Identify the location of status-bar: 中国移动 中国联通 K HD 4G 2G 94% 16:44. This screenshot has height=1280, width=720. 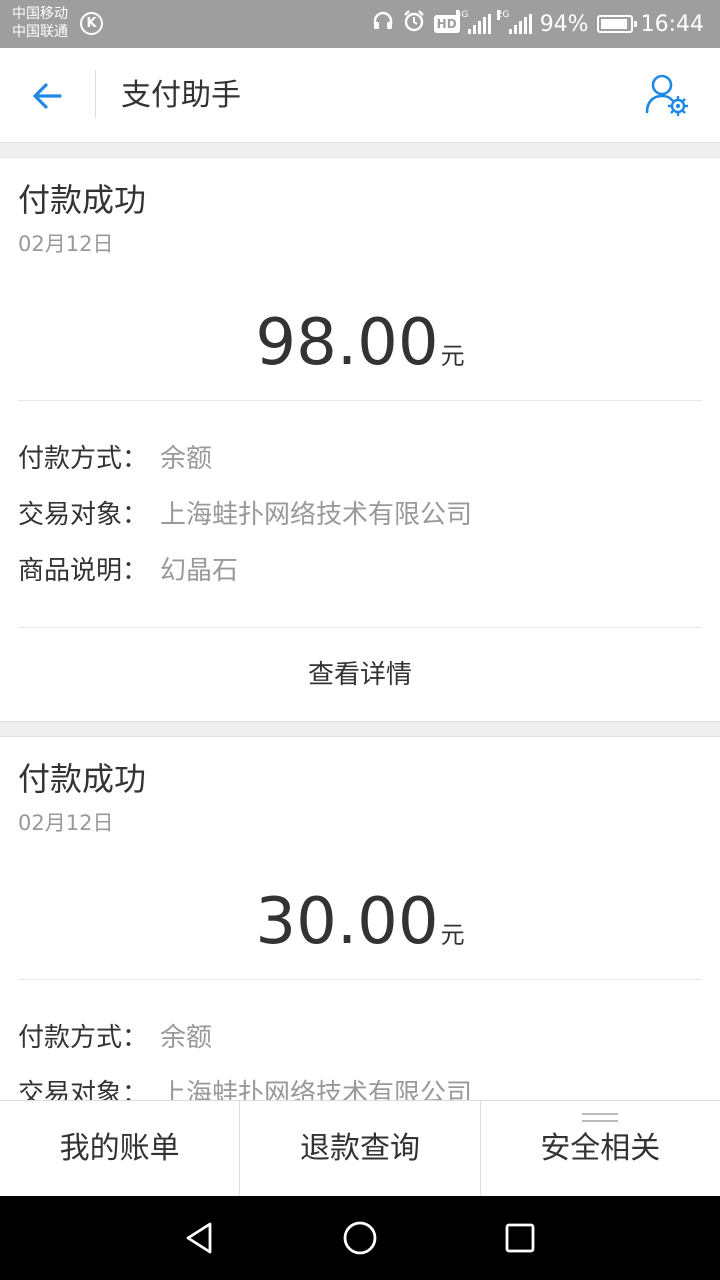
(360, 24).